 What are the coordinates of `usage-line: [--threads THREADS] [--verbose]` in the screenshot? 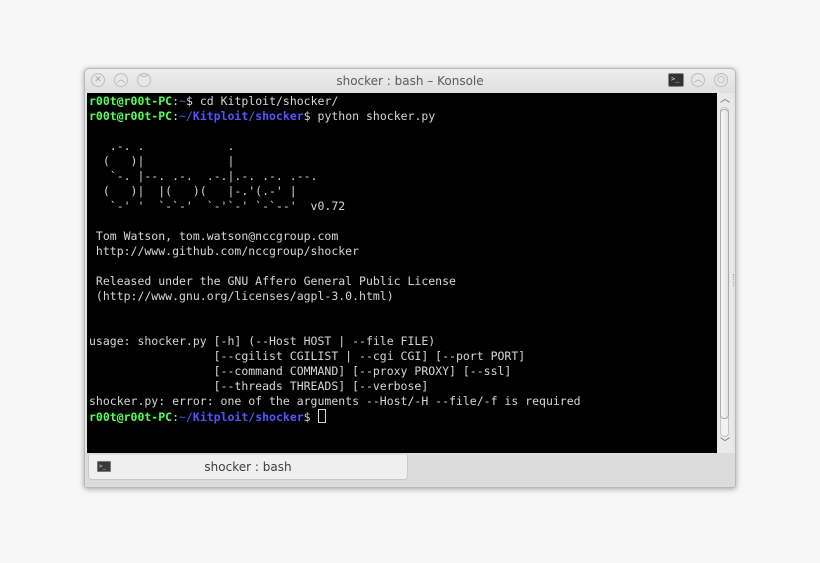 It's located at (259, 386).